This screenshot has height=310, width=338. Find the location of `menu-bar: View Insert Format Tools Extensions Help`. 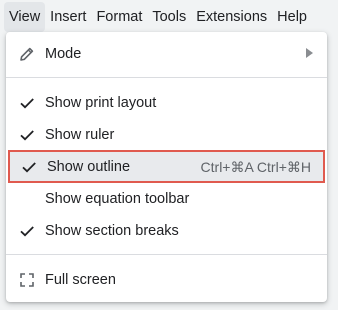

menu-bar: View Insert Format Tools Extensions Help is located at coordinates (169, 17).